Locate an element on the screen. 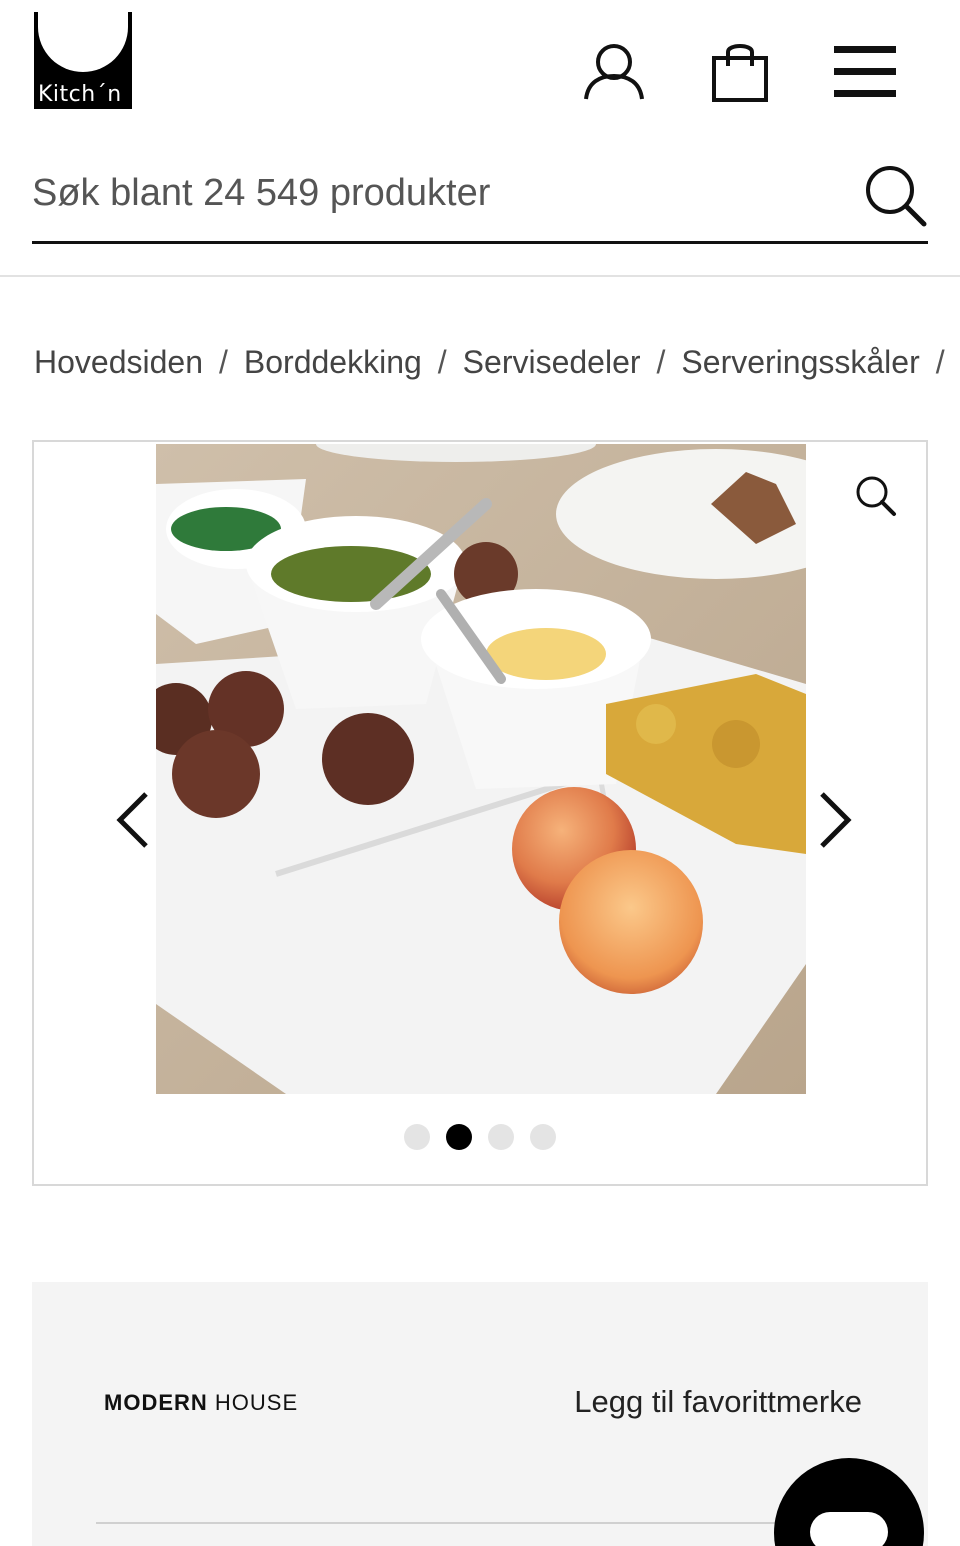 The height and width of the screenshot is (1546, 960). breadcrumb-item-servisedeler: Servisedeler is located at coordinates (552, 362).